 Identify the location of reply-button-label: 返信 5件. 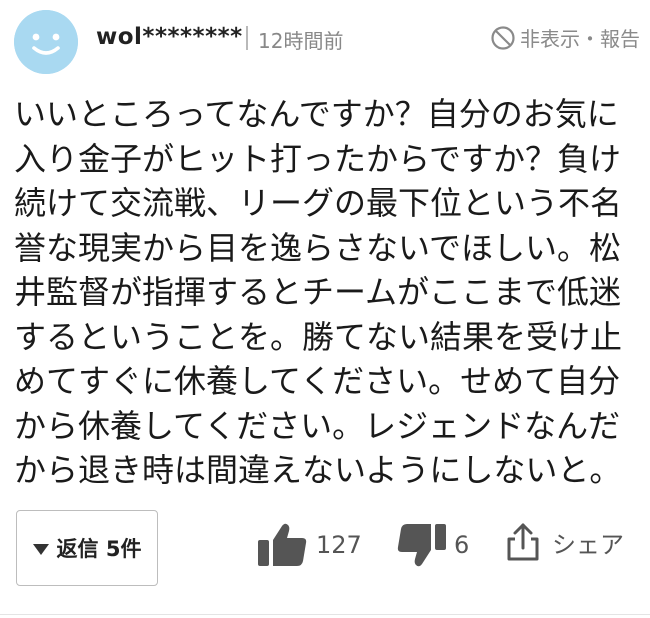
(99, 549).